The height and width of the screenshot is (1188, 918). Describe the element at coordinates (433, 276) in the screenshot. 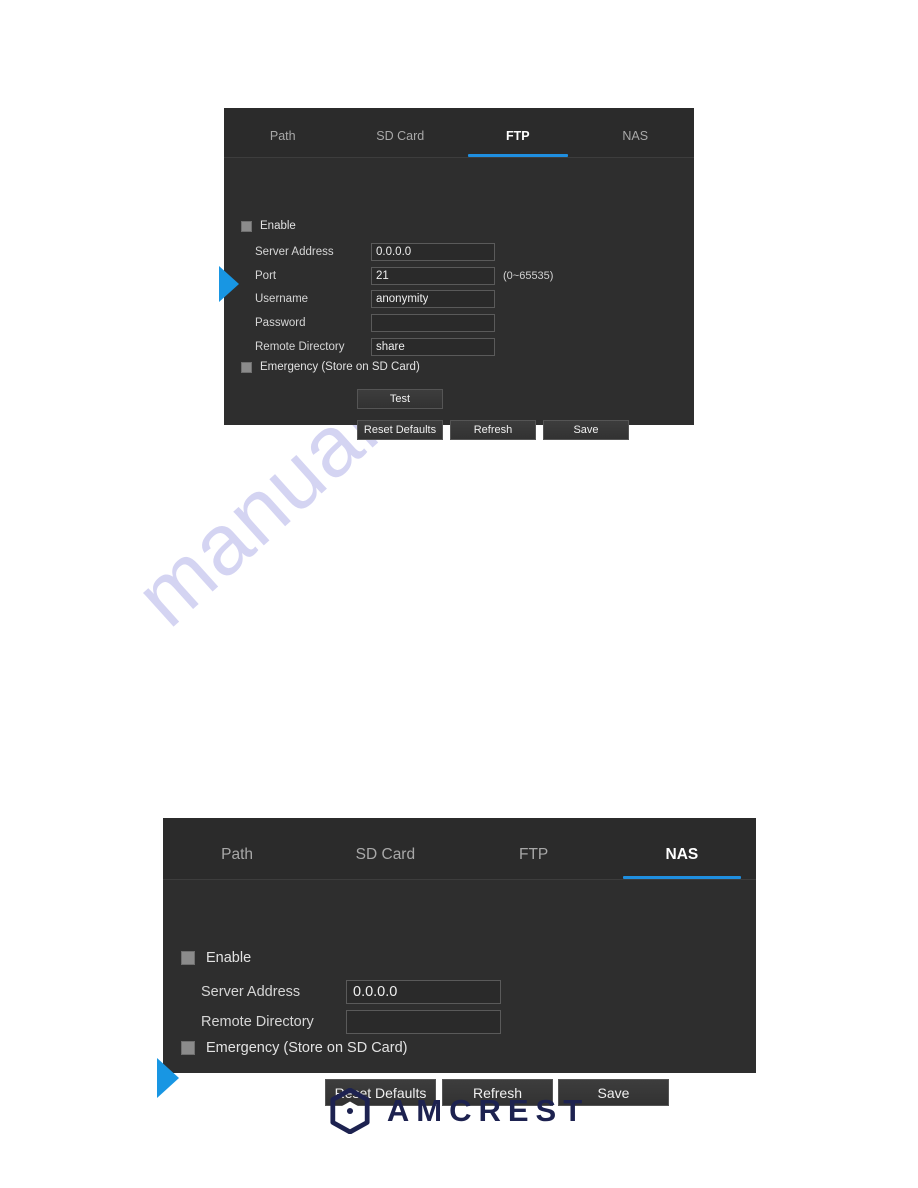

I see `ftp-port-input: 21` at that location.